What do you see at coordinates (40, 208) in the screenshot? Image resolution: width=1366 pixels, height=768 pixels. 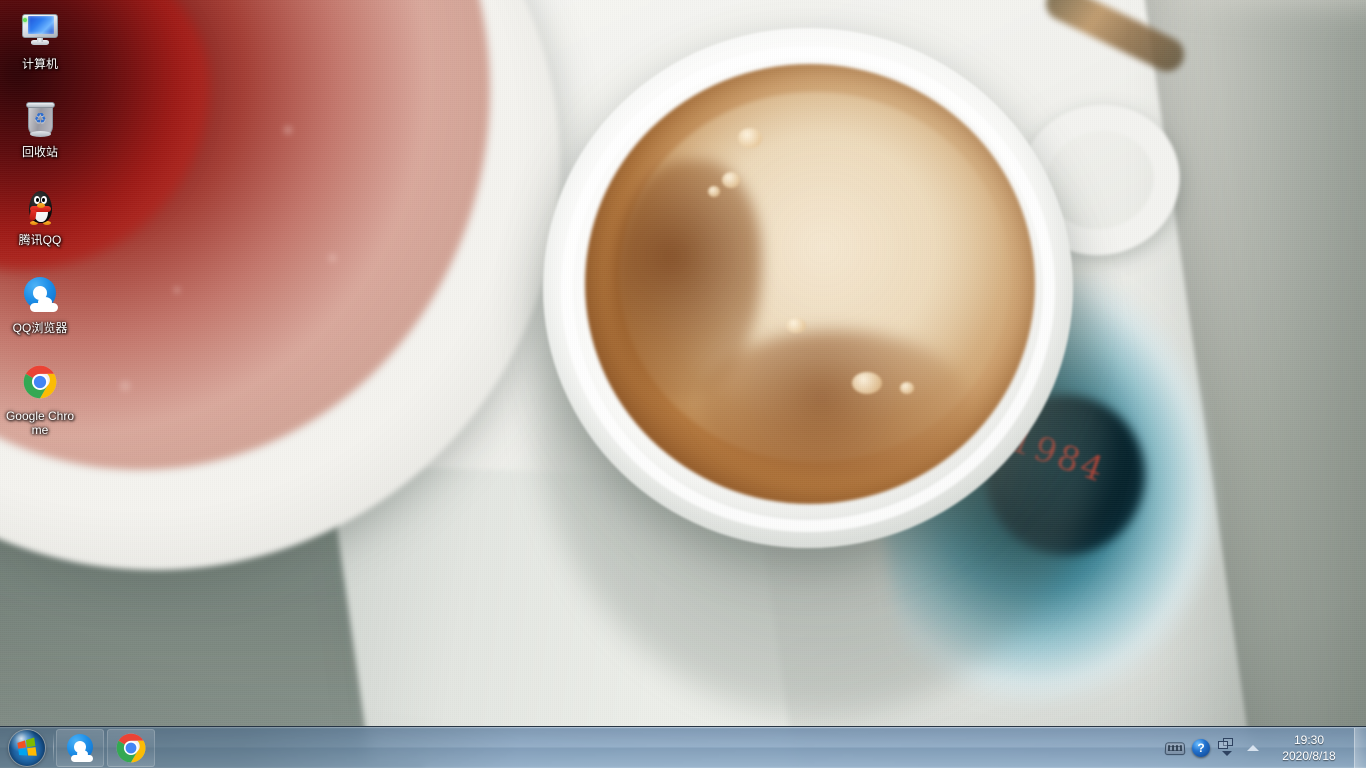 I see `qq-penguin-icon` at bounding box center [40, 208].